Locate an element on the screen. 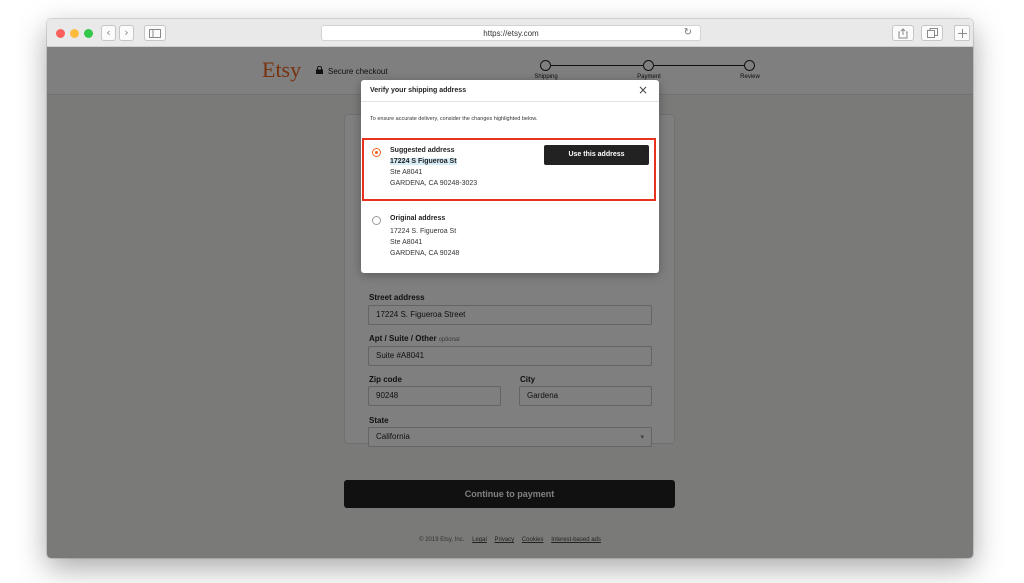 The width and height of the screenshot is (1024, 583). suggested-address-line1: 17224 S Figueroa St is located at coordinates (423, 161).